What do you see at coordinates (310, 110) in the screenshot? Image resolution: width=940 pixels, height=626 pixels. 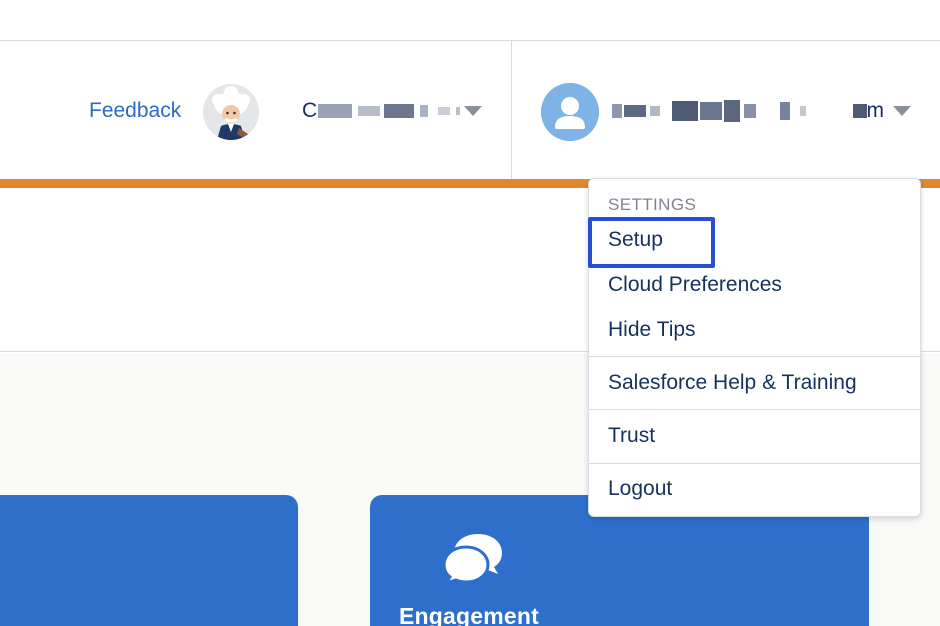 I see `org-name-initial: C` at bounding box center [310, 110].